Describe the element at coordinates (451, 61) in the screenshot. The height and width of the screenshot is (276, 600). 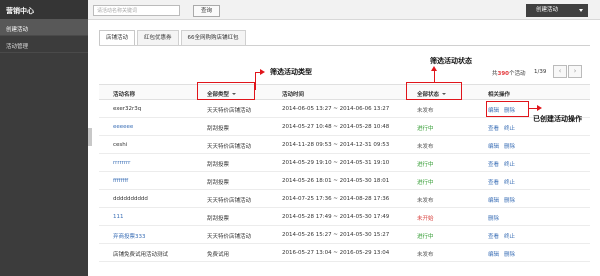
I see `annotation-filter-status: 筛选活动状态` at that location.